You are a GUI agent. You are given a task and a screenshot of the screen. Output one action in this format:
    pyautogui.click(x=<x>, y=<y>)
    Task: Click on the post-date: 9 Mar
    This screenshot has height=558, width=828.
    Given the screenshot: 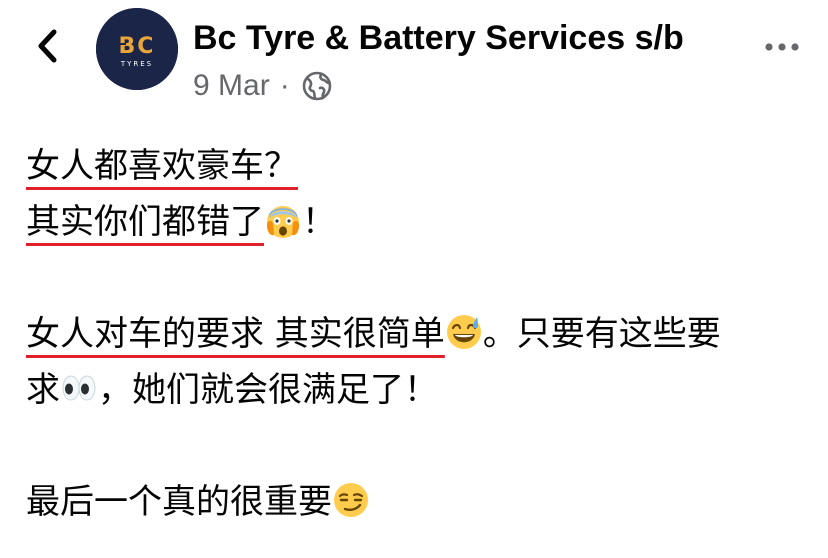 What is the action you would take?
    pyautogui.click(x=231, y=86)
    